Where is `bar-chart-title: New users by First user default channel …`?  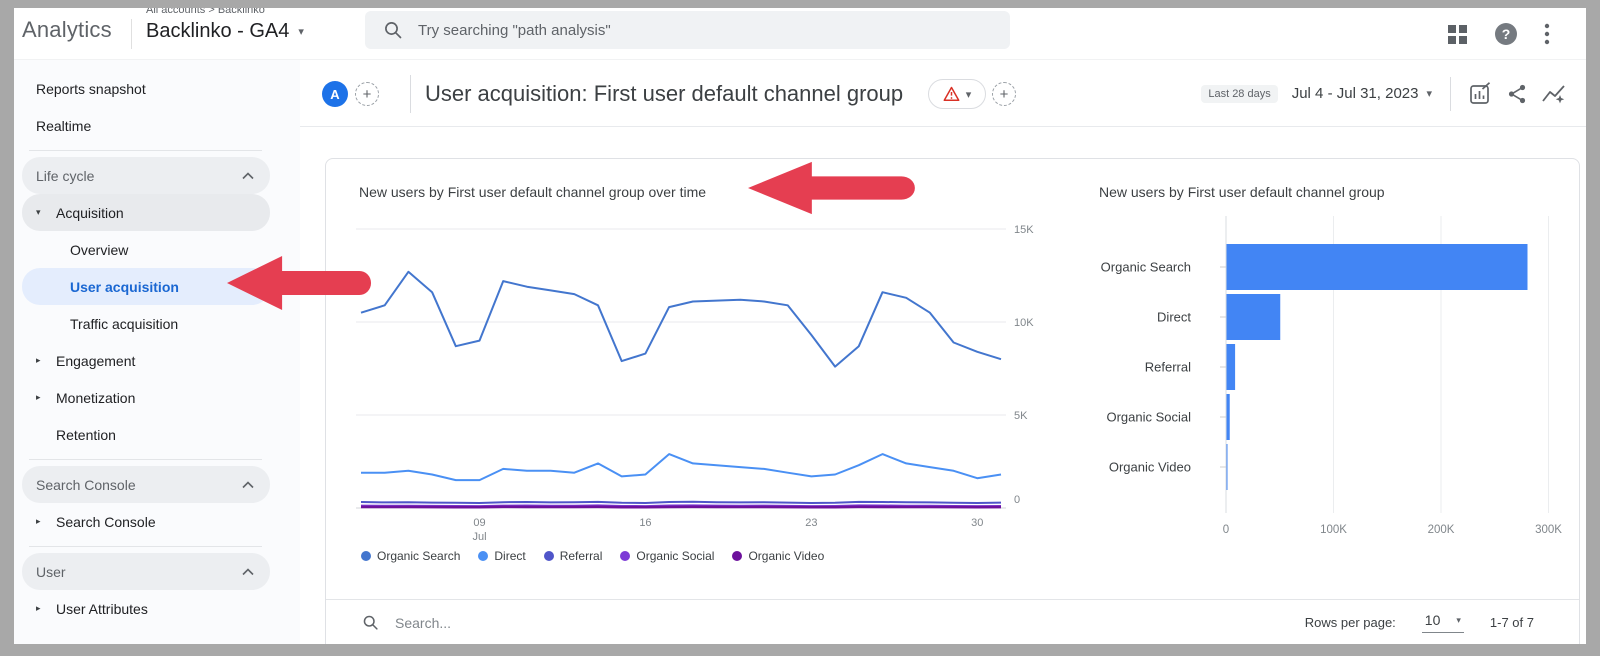 bar-chart-title: New users by First user default channel … is located at coordinates (1242, 192).